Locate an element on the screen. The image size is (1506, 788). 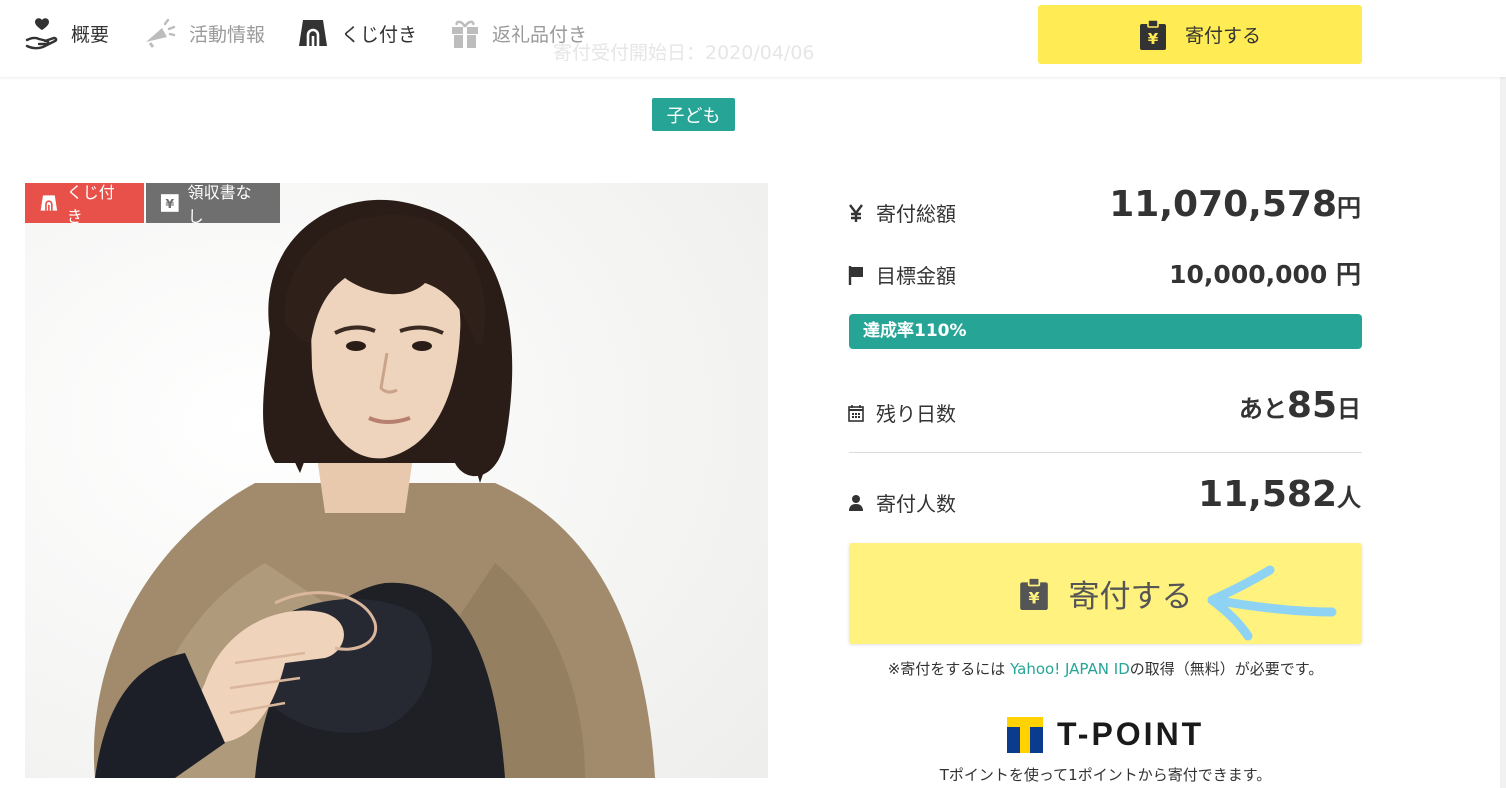
total-amount-label: 寄付総額 is located at coordinates (902, 212).